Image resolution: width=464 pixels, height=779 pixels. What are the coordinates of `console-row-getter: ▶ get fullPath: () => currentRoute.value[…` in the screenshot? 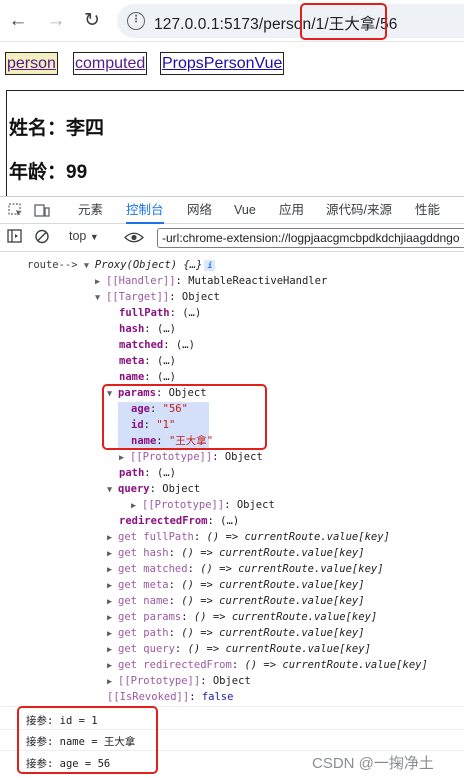 It's located at (248, 537).